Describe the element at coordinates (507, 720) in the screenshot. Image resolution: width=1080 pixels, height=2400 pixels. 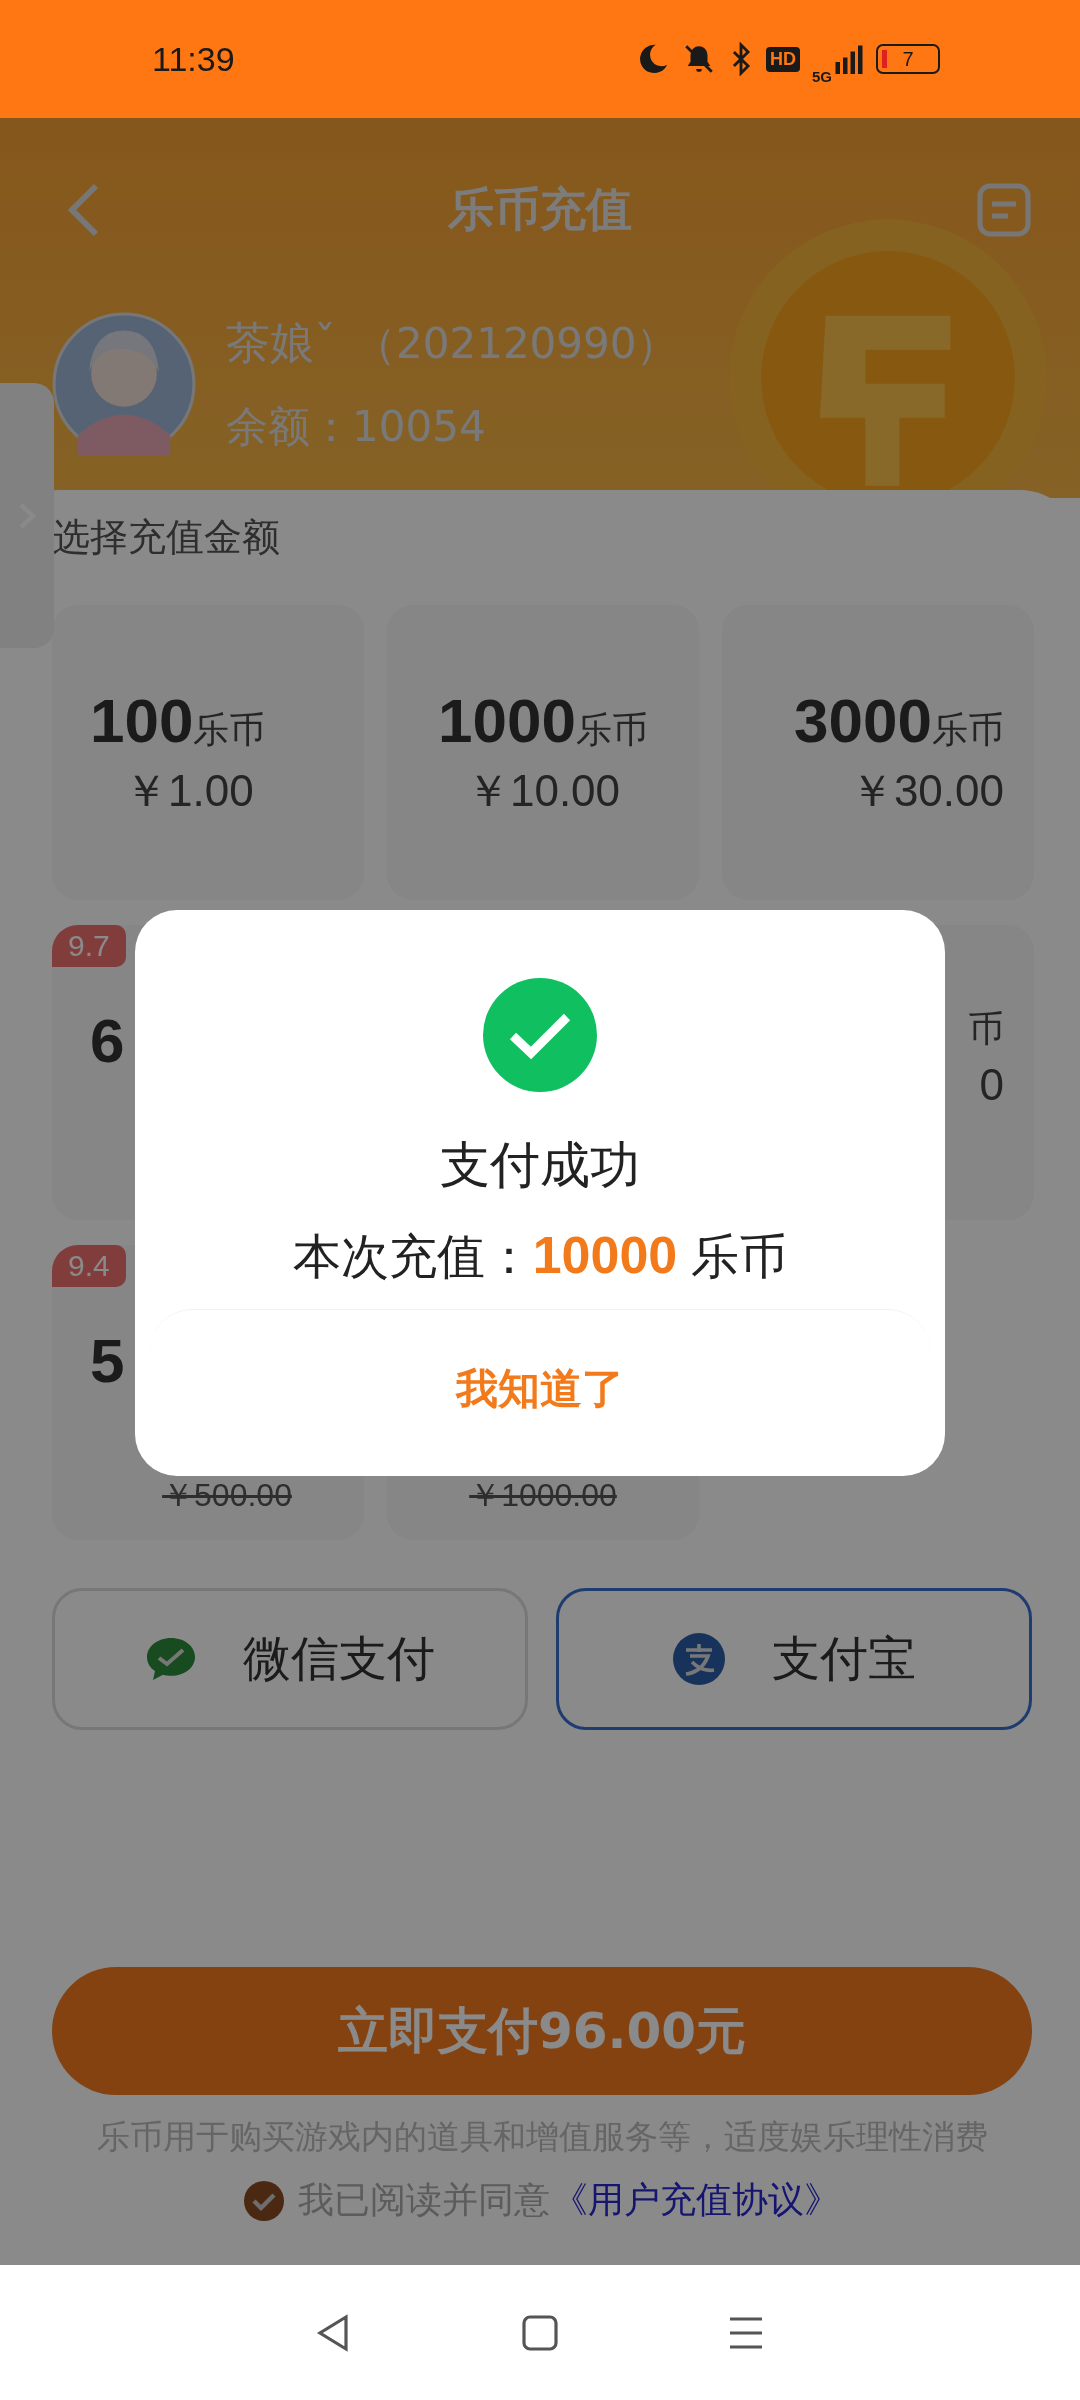
I see `coin-amount: 1000` at that location.